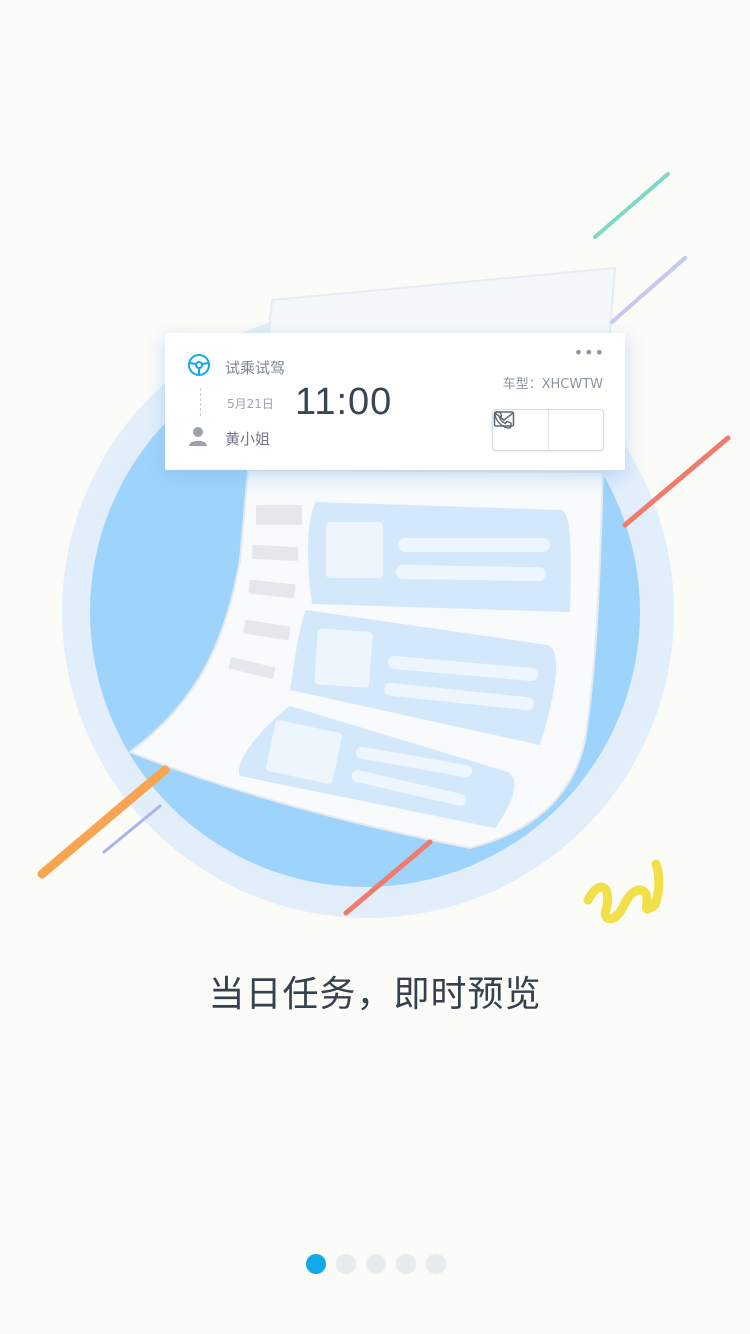  Describe the element at coordinates (552, 384) in the screenshot. I see `vehicle-model: 车型：XHCWTW` at that location.